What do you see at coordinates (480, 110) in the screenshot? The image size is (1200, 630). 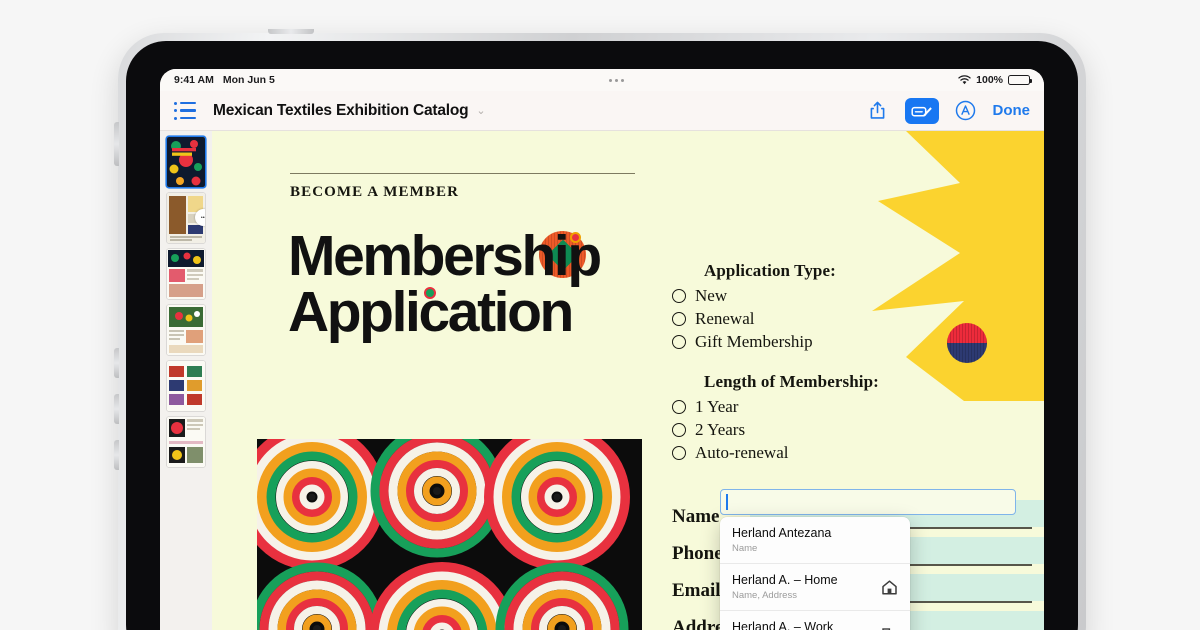 I see `chevron-down-icon: ⌄` at bounding box center [480, 110].